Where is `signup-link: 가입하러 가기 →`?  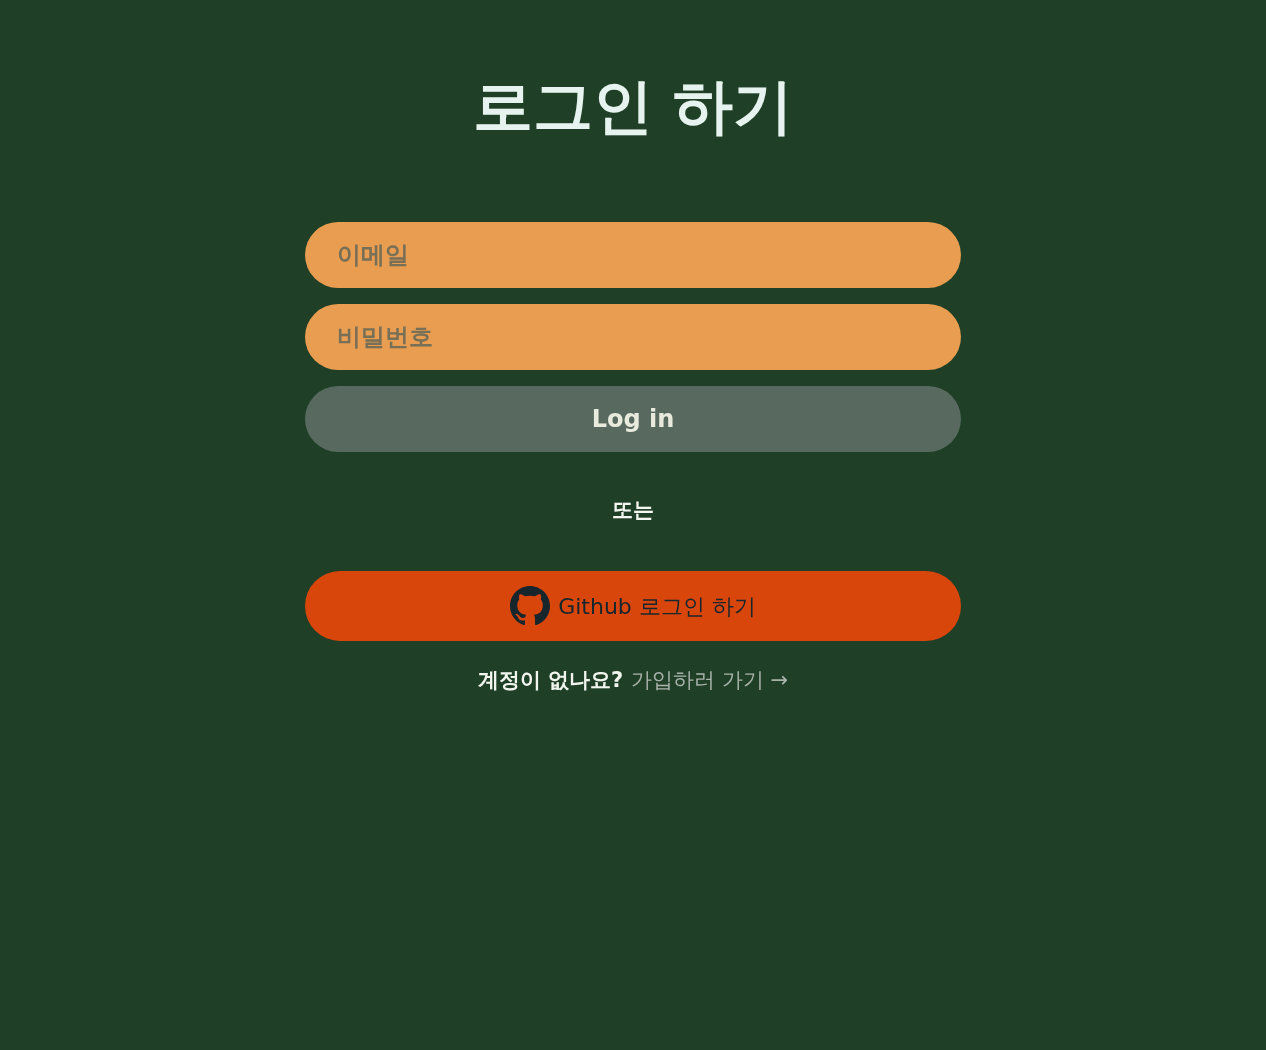 signup-link: 가입하러 가기 → is located at coordinates (710, 681).